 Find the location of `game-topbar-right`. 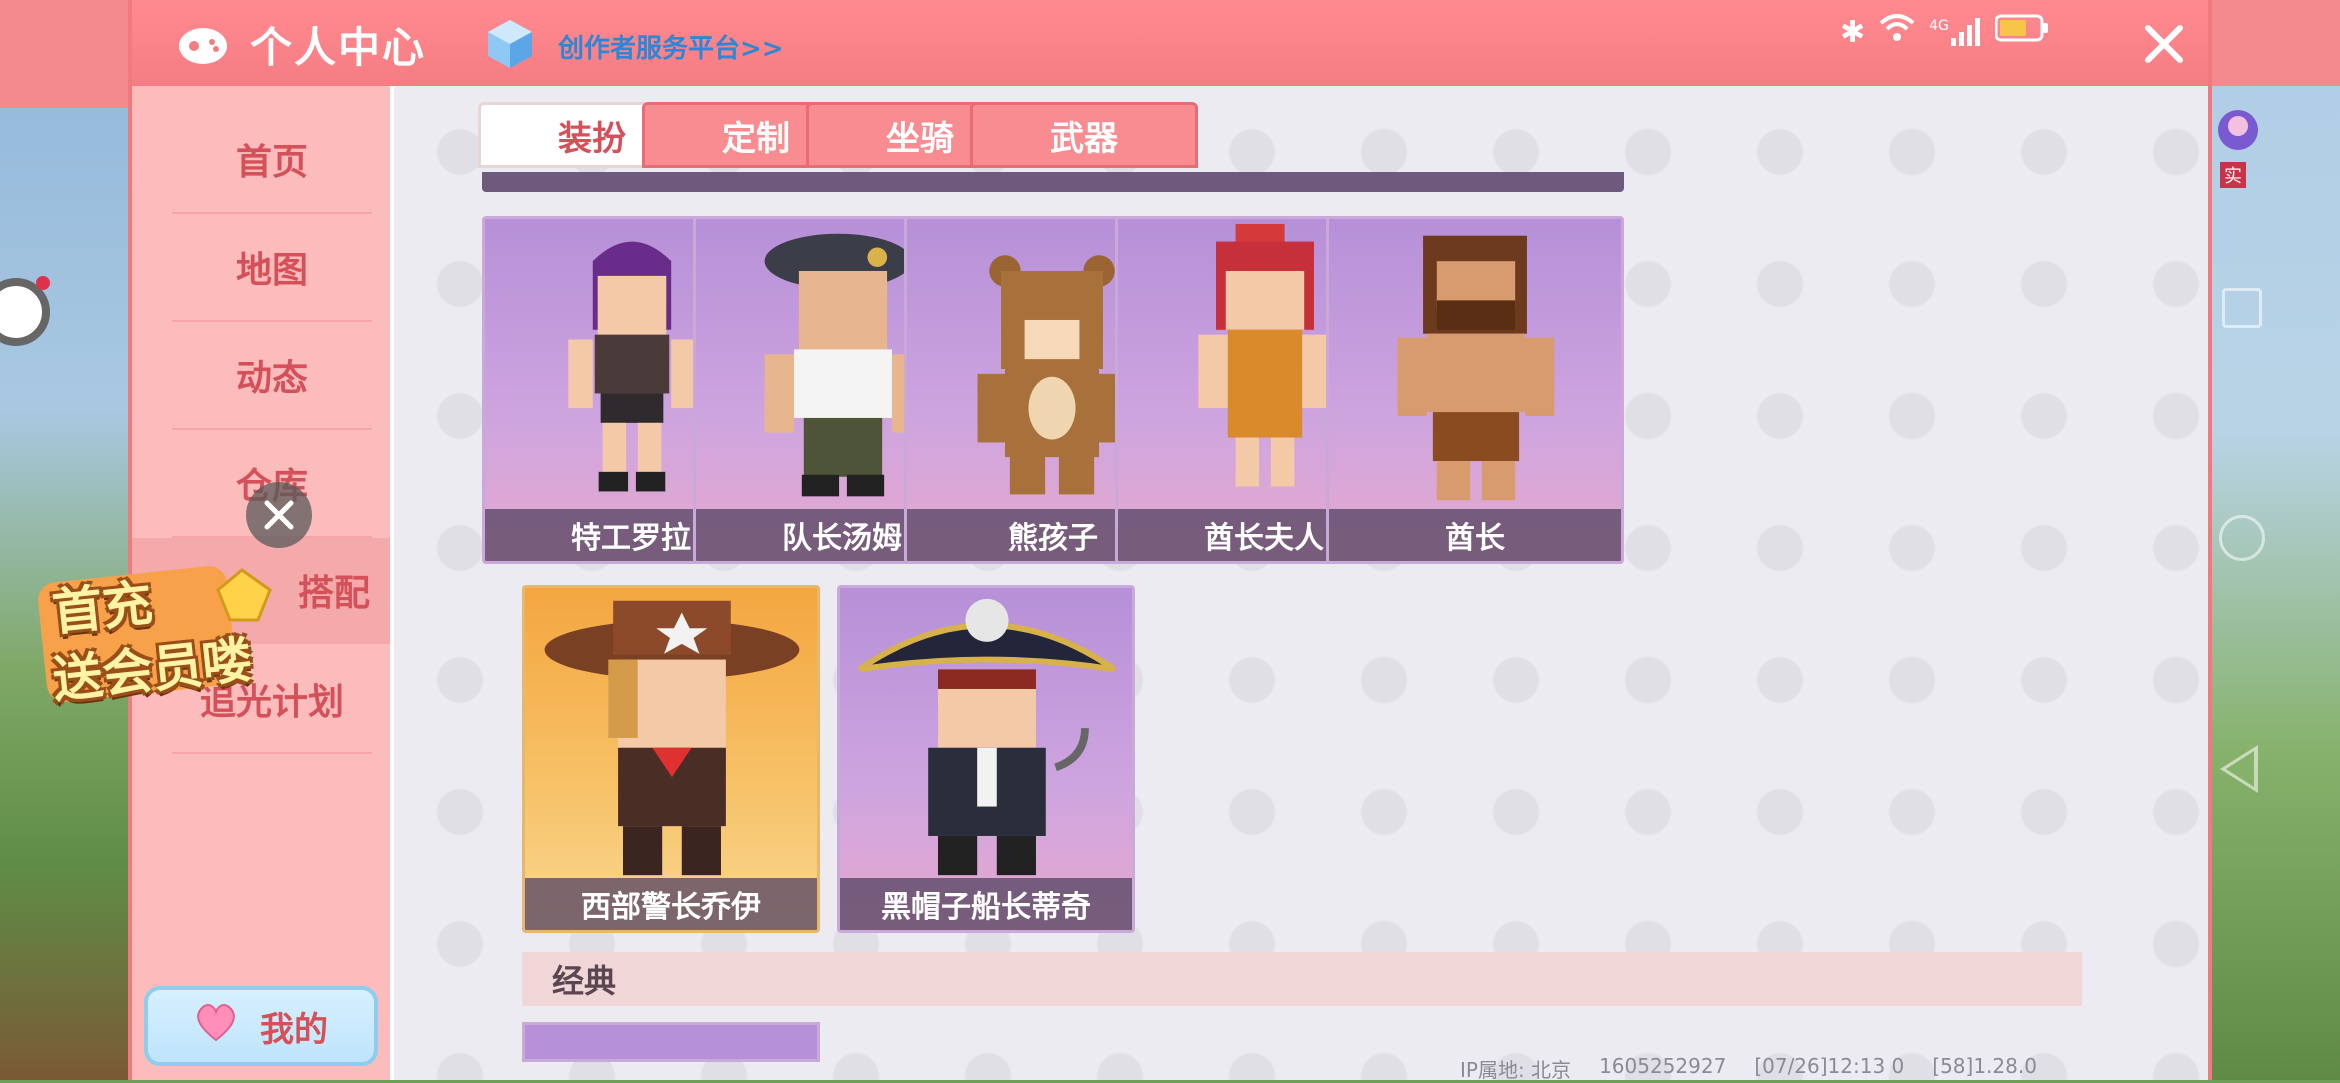

game-topbar-right is located at coordinates (2276, 43).